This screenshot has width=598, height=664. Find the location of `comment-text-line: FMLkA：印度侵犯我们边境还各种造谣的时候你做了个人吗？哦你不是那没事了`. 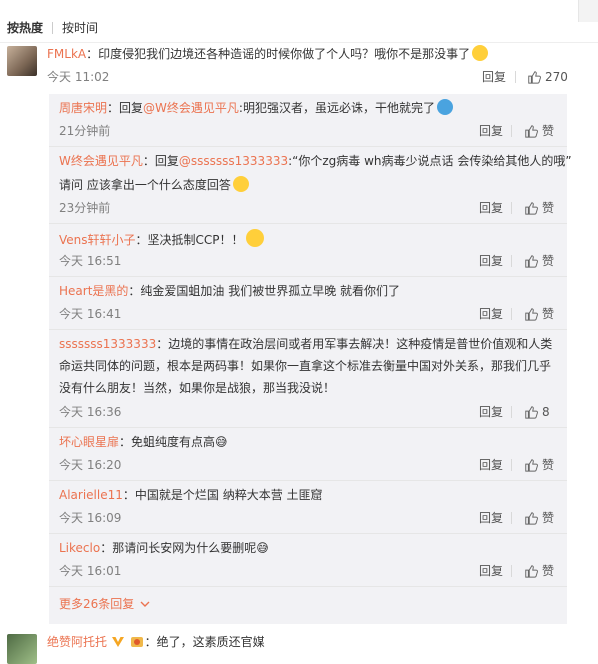

comment-text-line: FMLkA：印度侵犯我们边境还各种造谣的时候你做了个人吗？哦你不是那没事了 is located at coordinates (268, 54).